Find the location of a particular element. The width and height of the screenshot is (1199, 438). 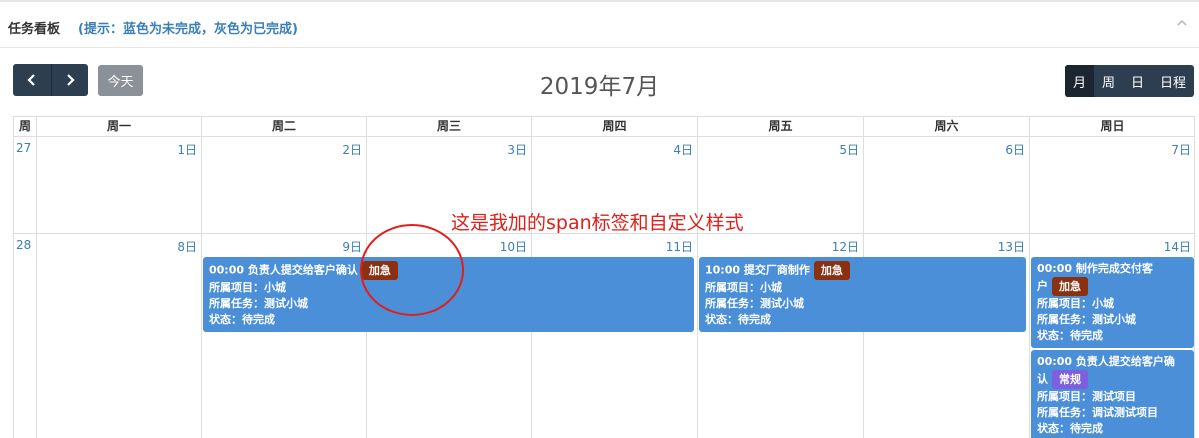

day-number: 6日 is located at coordinates (1015, 149).